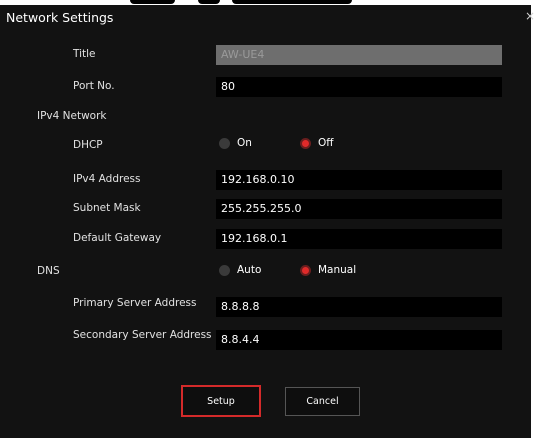  Describe the element at coordinates (107, 208) in the screenshot. I see `subnet-mask-label: Subnet Mask` at that location.